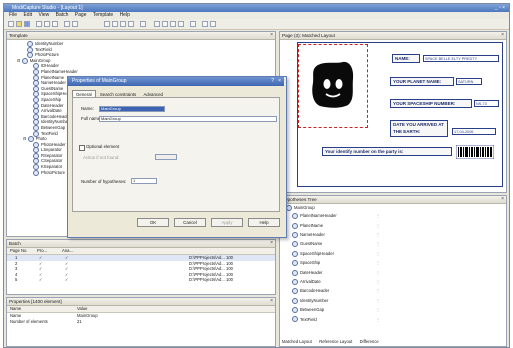 The width and height of the screenshot is (513, 348). Describe the element at coordinates (132, 109) in the screenshot. I see `name-input: MainGroup` at that location.